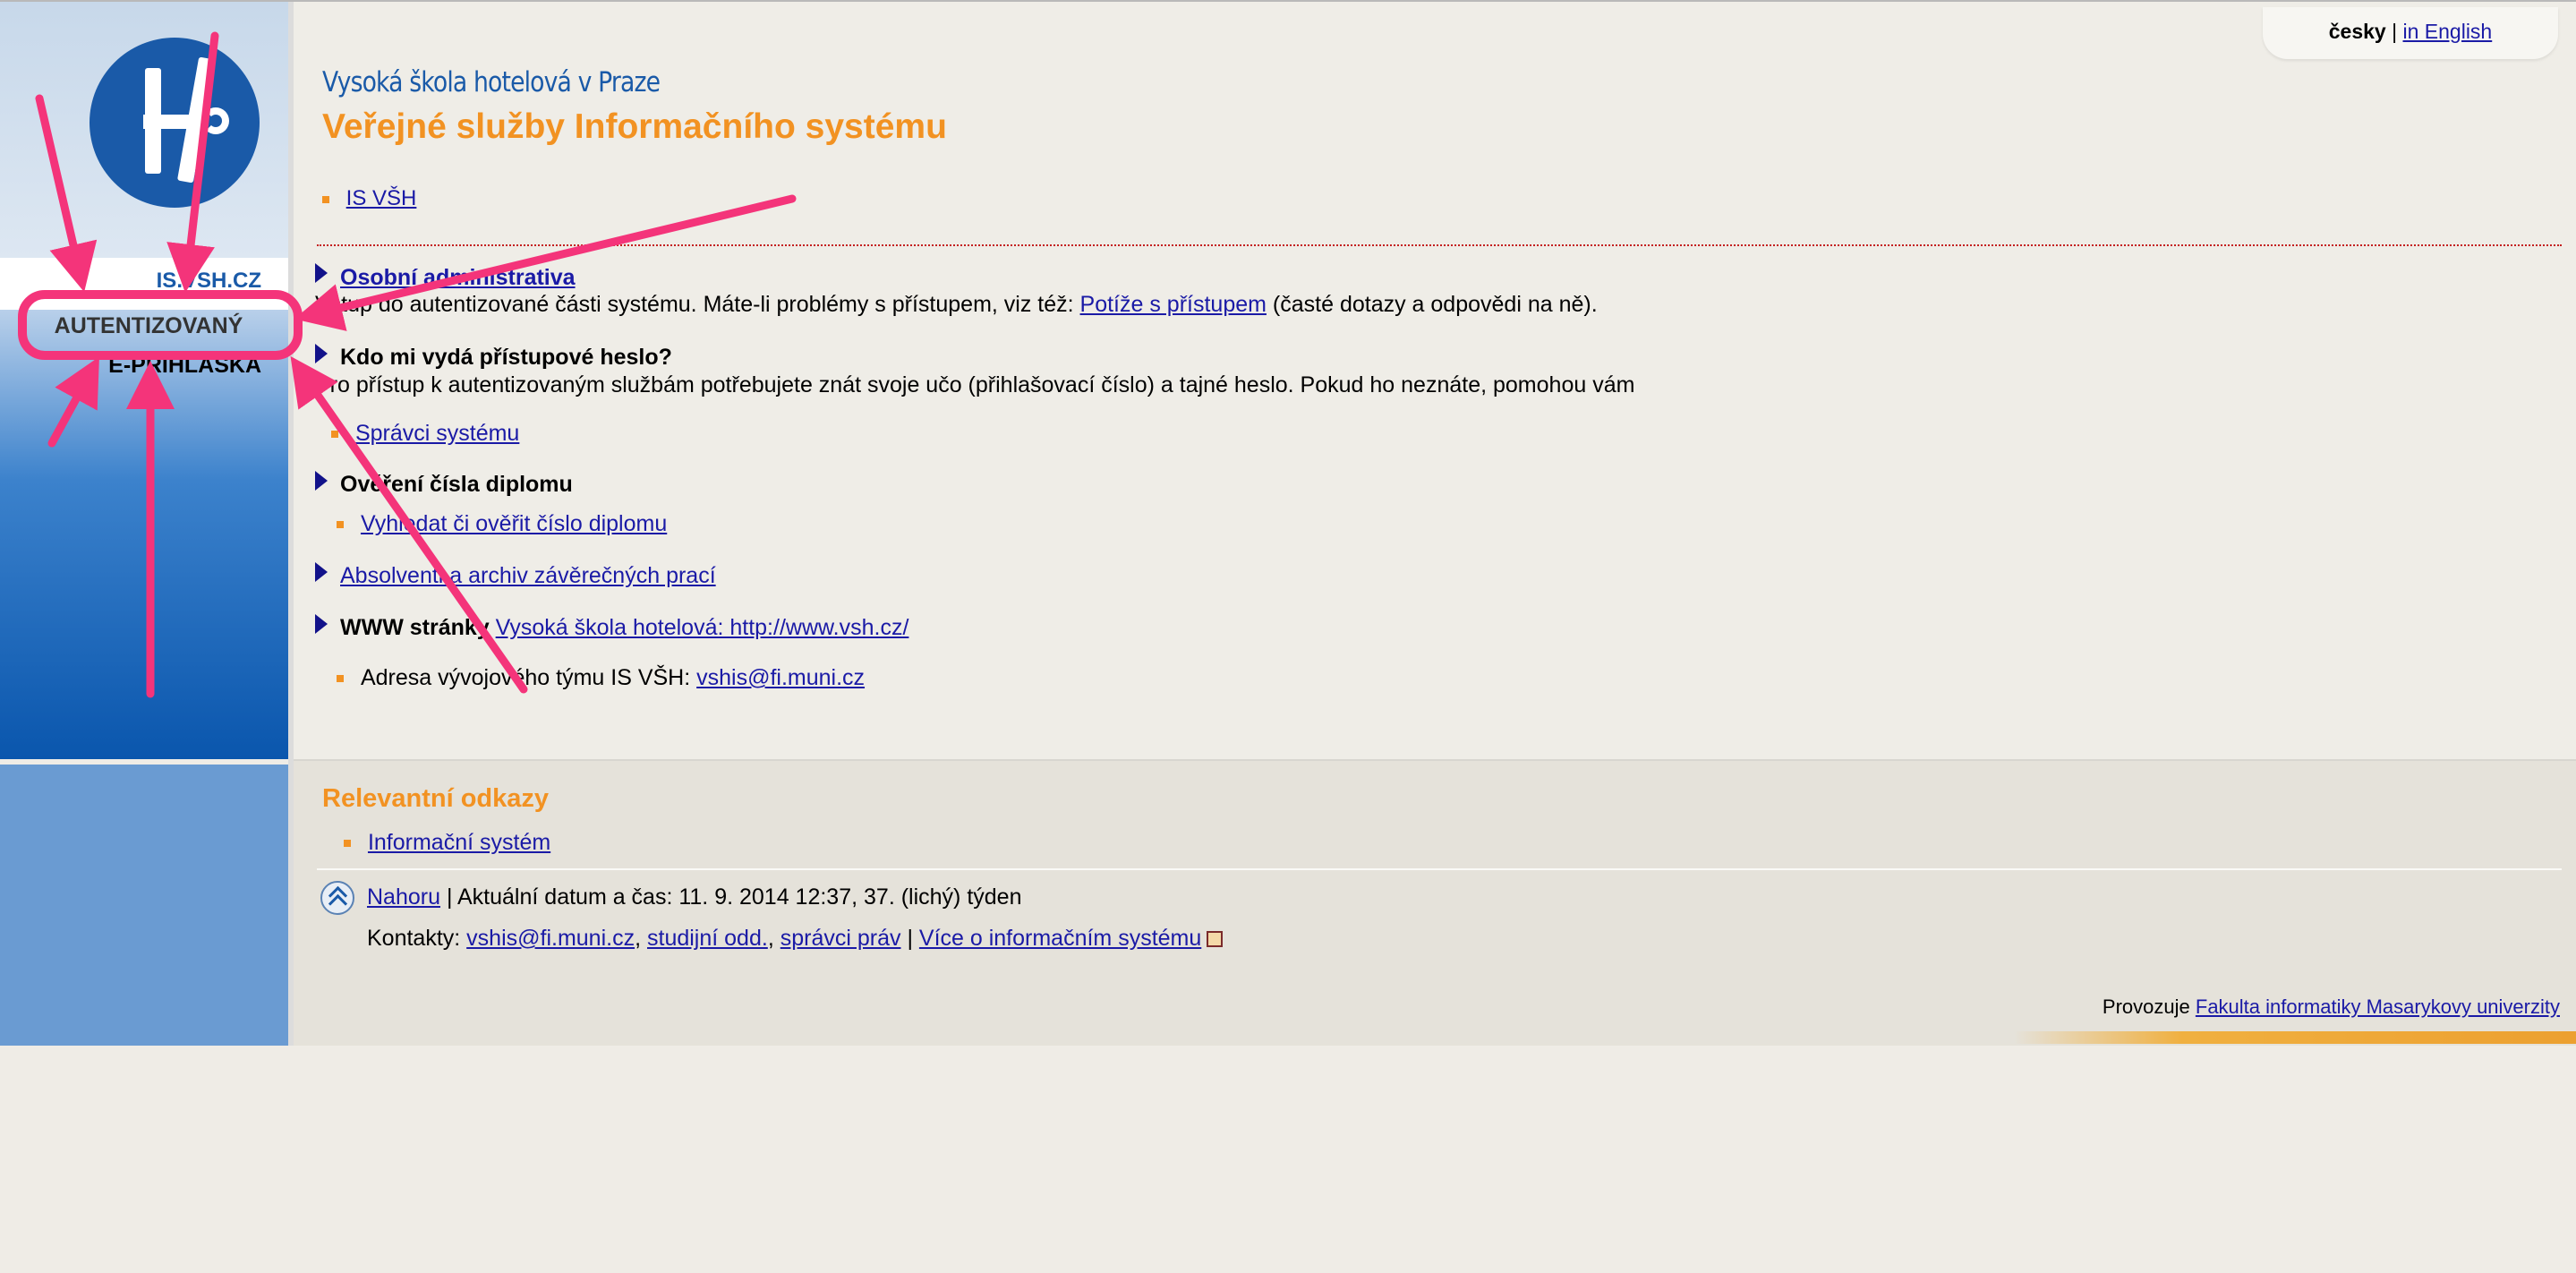 The width and height of the screenshot is (2576, 1273). I want to click on list-item: Vyhledat či ověřit číslo diplomu, so click(502, 524).